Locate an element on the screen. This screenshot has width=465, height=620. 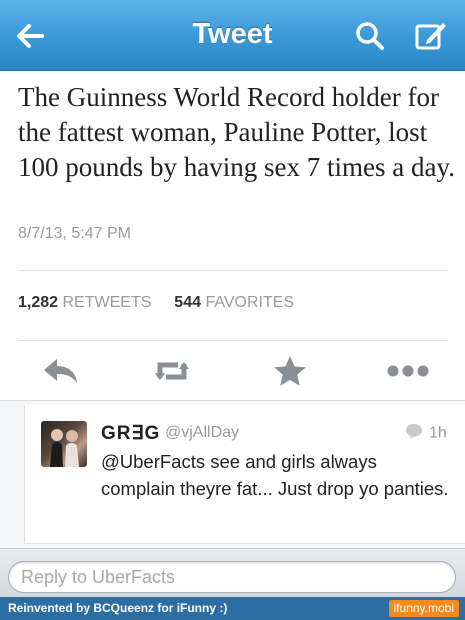
page-title: Tweet is located at coordinates (232, 34).